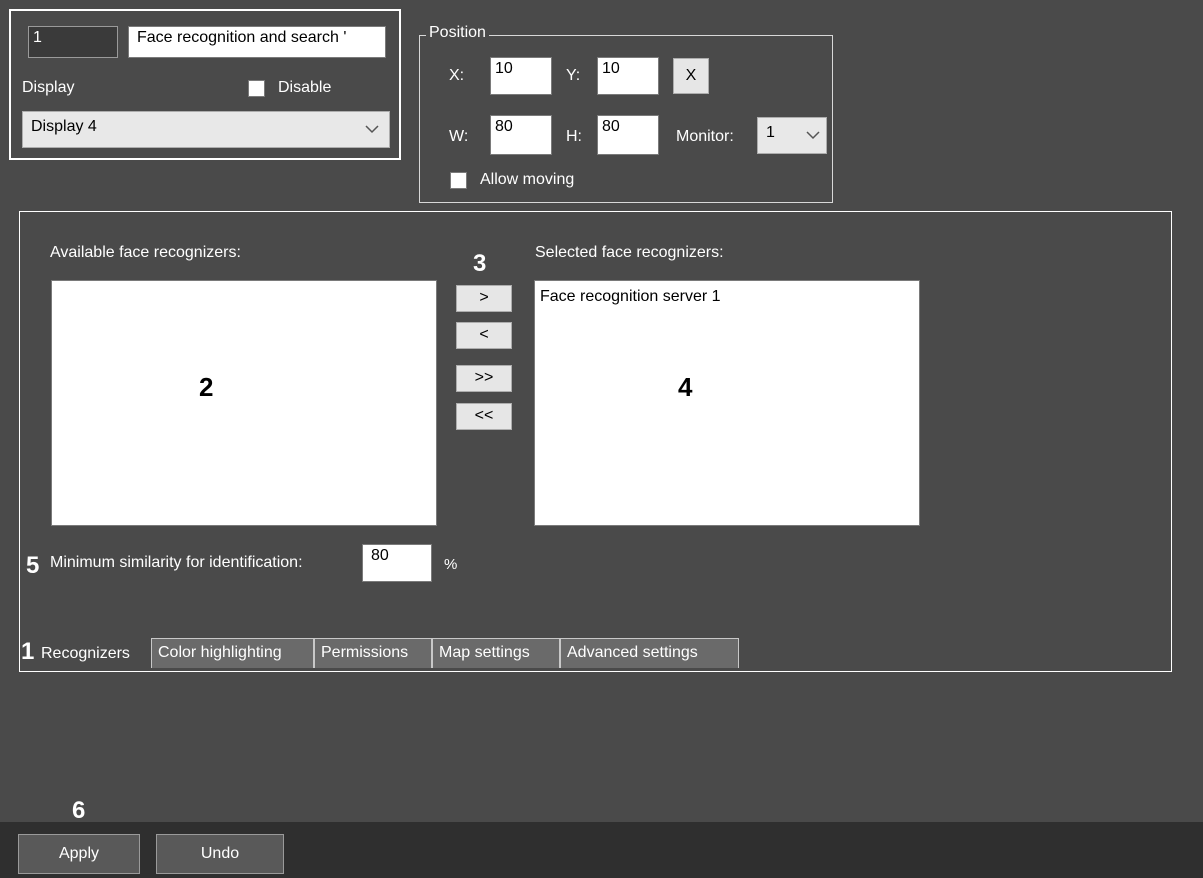 This screenshot has width=1203, height=878. What do you see at coordinates (521, 135) in the screenshot?
I see `w-field: 80` at bounding box center [521, 135].